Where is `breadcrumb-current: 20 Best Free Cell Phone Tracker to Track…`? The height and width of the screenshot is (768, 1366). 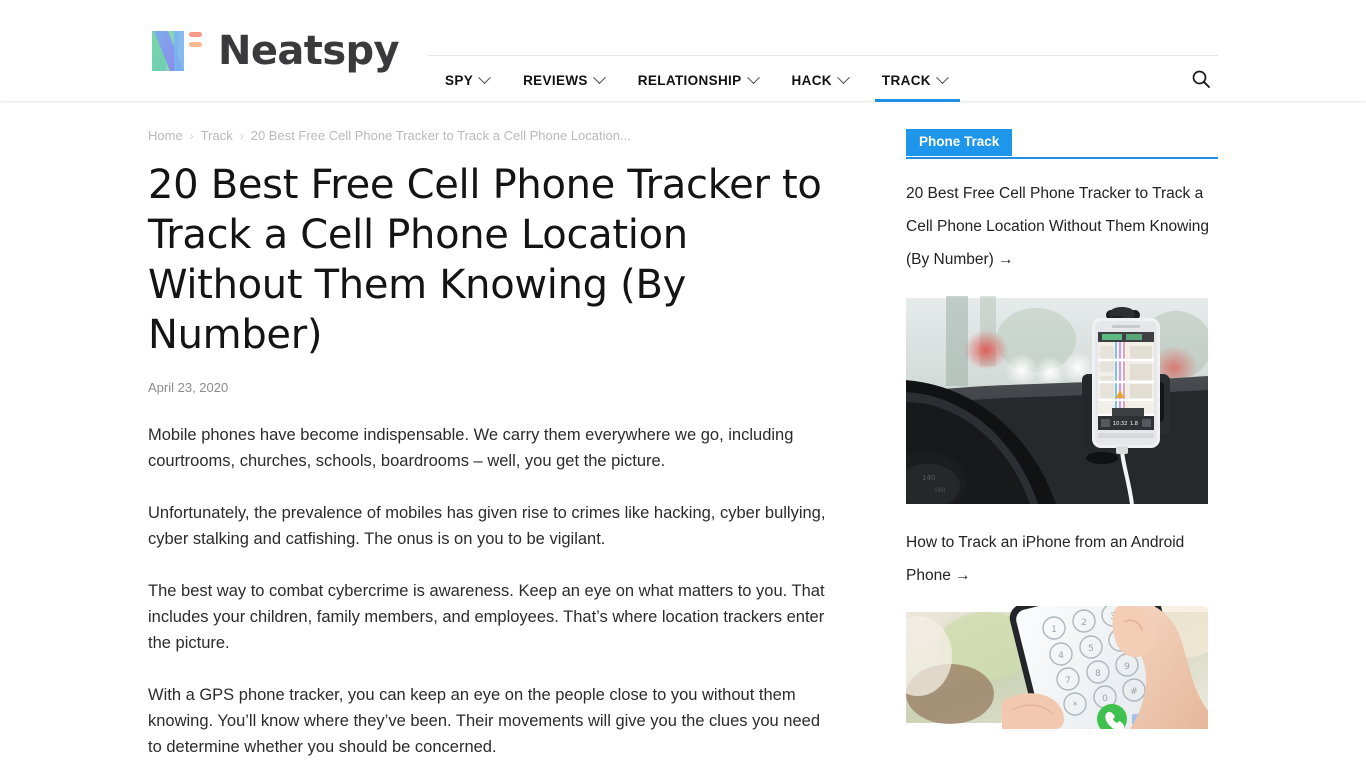
breadcrumb-current: 20 Best Free Cell Phone Tracker to Track… is located at coordinates (440, 135).